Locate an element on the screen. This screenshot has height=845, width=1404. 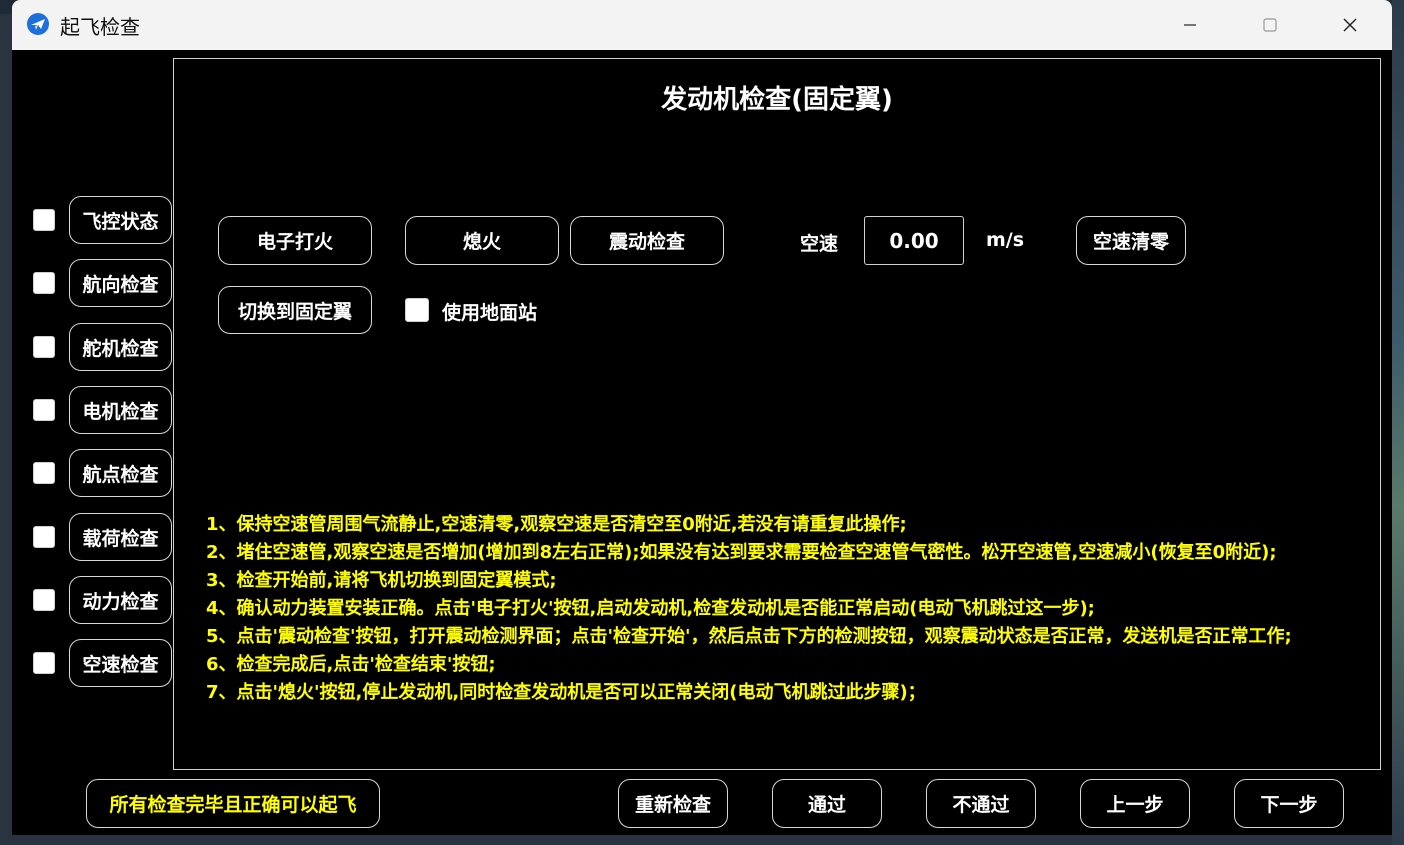
title-bar: 起飞检查 is located at coordinates (702, 25).